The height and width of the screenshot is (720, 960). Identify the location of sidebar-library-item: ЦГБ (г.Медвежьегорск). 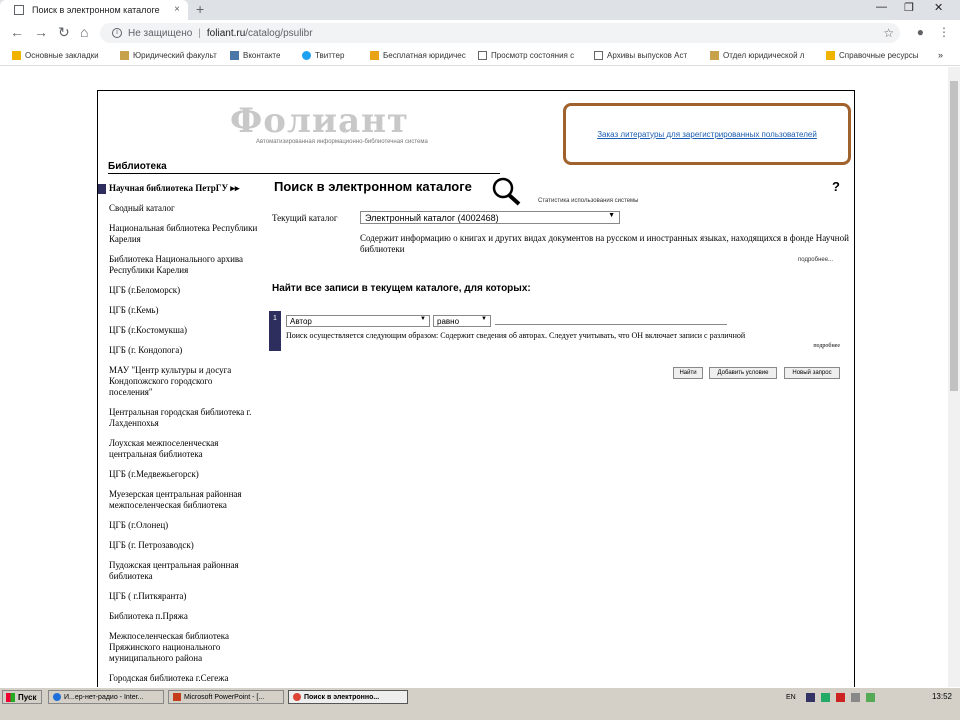
(178, 474).